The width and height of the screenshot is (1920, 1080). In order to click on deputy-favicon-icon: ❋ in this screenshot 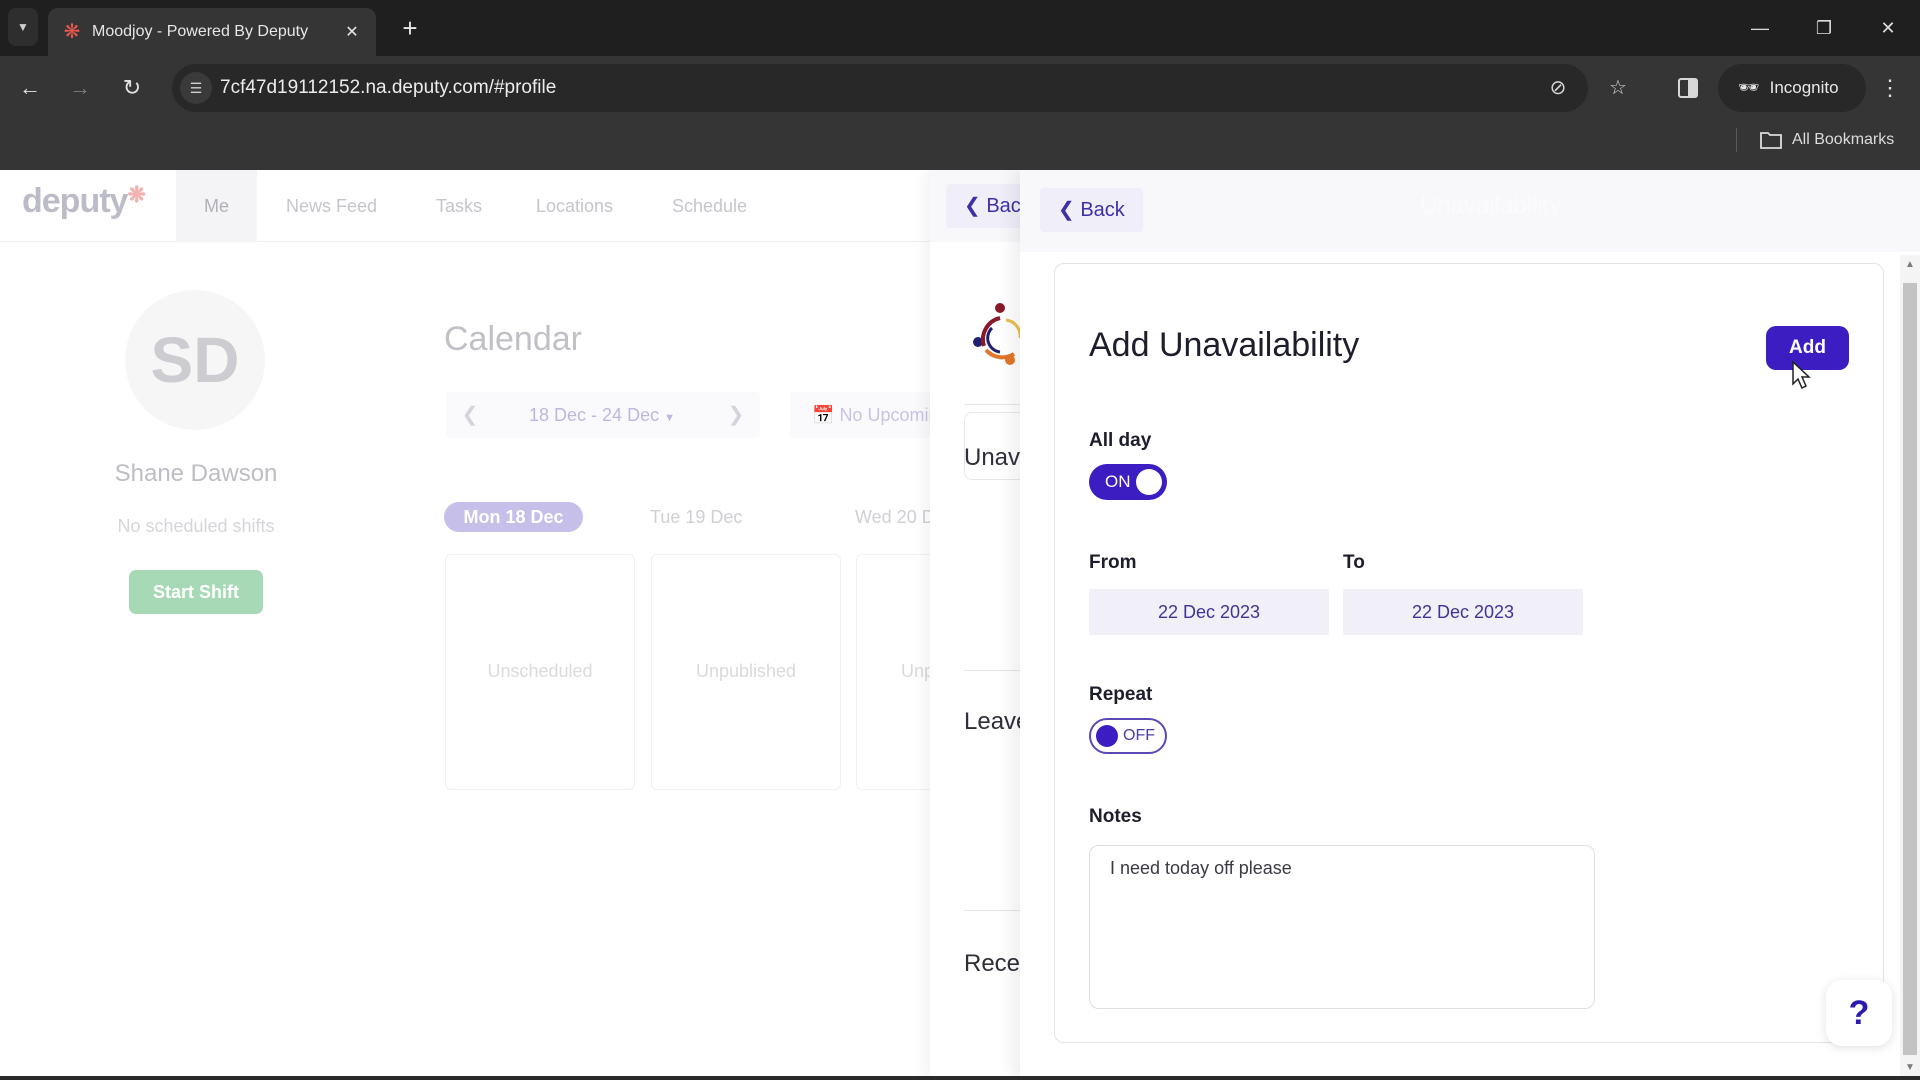, I will do `click(72, 32)`.